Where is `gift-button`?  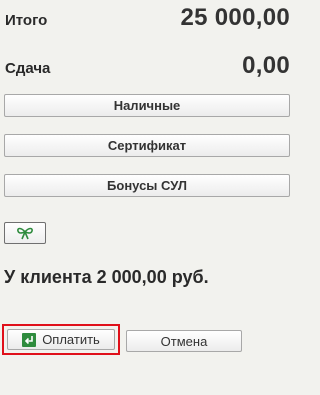 gift-button is located at coordinates (25, 233).